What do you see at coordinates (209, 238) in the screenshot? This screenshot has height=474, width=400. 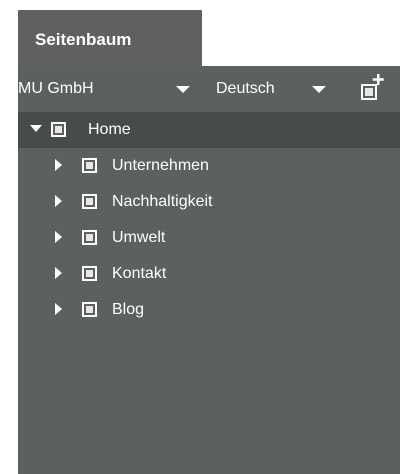 I see `tree-item-umwelt: Umwelt` at bounding box center [209, 238].